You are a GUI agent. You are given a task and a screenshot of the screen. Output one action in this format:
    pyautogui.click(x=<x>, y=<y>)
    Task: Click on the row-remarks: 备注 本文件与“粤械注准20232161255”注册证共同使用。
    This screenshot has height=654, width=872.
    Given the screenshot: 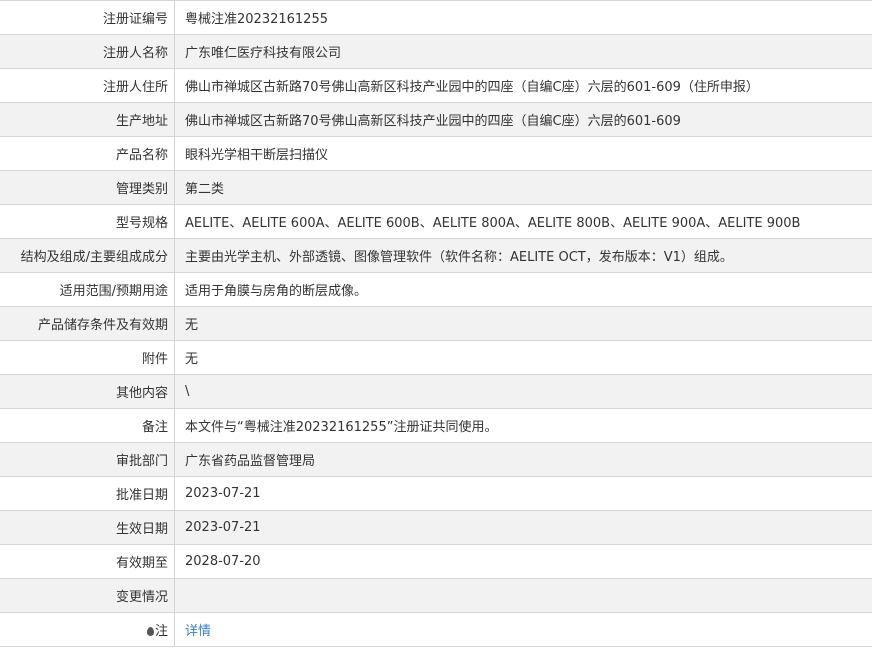 What is the action you would take?
    pyautogui.click(x=436, y=425)
    